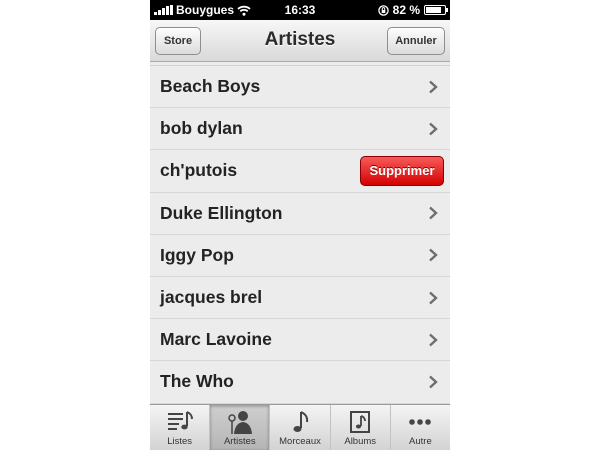 The image size is (600, 450). What do you see at coordinates (406, 10) in the screenshot?
I see `battery-percent: 82 %` at bounding box center [406, 10].